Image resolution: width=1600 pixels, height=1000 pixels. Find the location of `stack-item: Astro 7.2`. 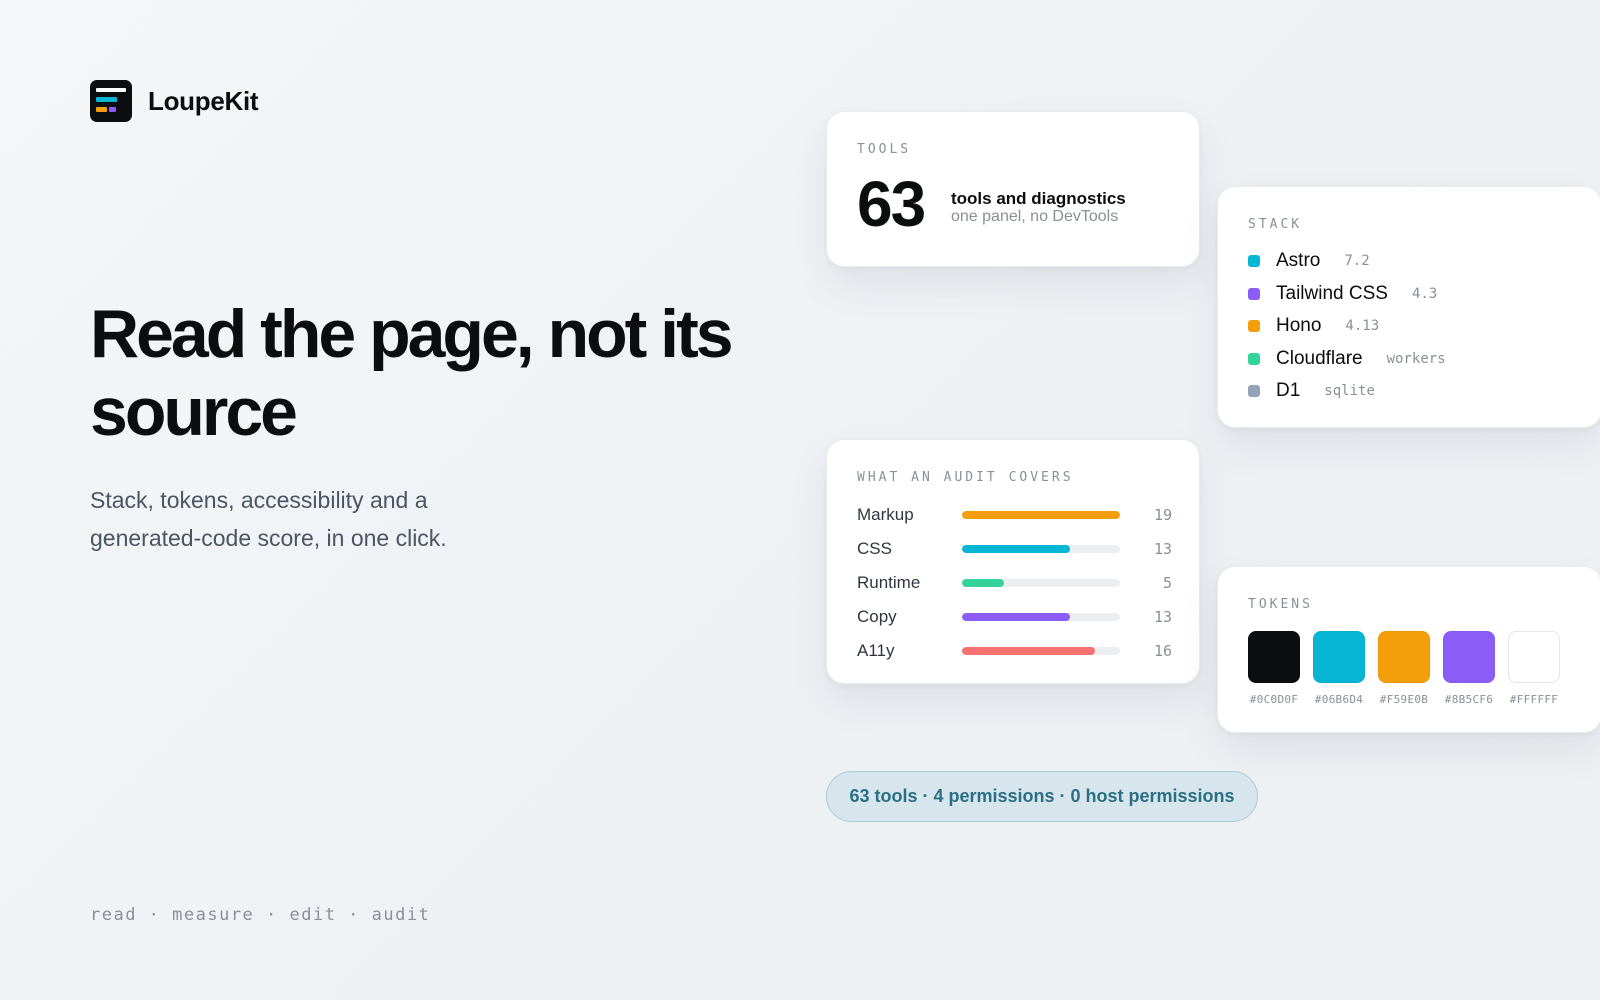

stack-item: Astro 7.2 is located at coordinates (1347, 261).